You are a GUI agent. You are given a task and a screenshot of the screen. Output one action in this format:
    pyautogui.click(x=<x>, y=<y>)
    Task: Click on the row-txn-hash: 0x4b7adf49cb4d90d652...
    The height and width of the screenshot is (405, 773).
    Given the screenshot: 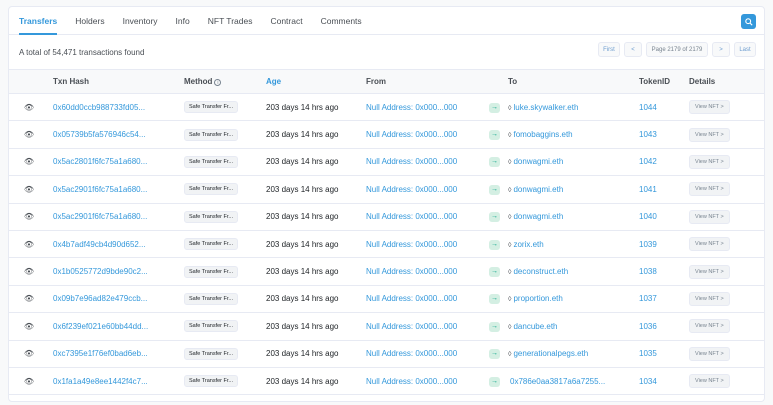 What is the action you would take?
    pyautogui.click(x=114, y=244)
    